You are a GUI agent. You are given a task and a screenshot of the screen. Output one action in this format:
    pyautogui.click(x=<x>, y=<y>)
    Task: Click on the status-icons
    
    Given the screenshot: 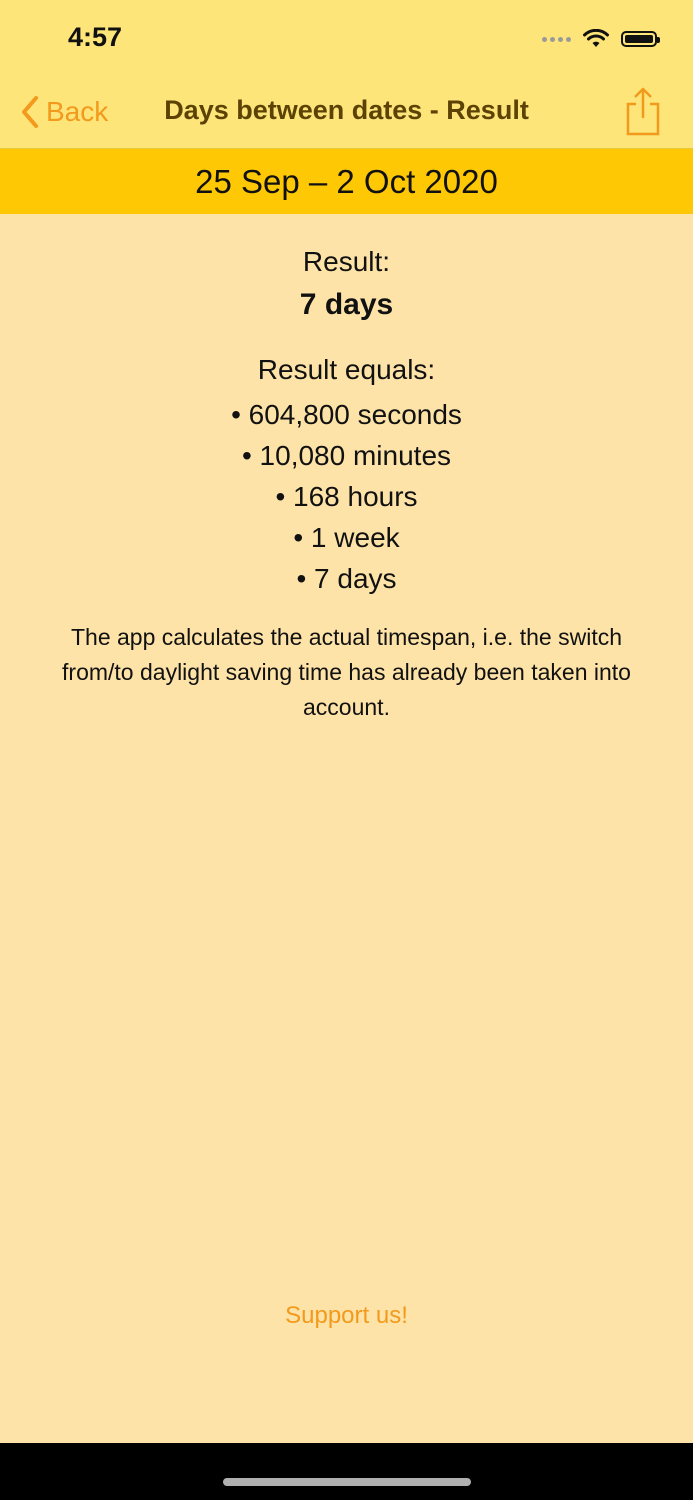 What is the action you would take?
    pyautogui.click(x=601, y=39)
    